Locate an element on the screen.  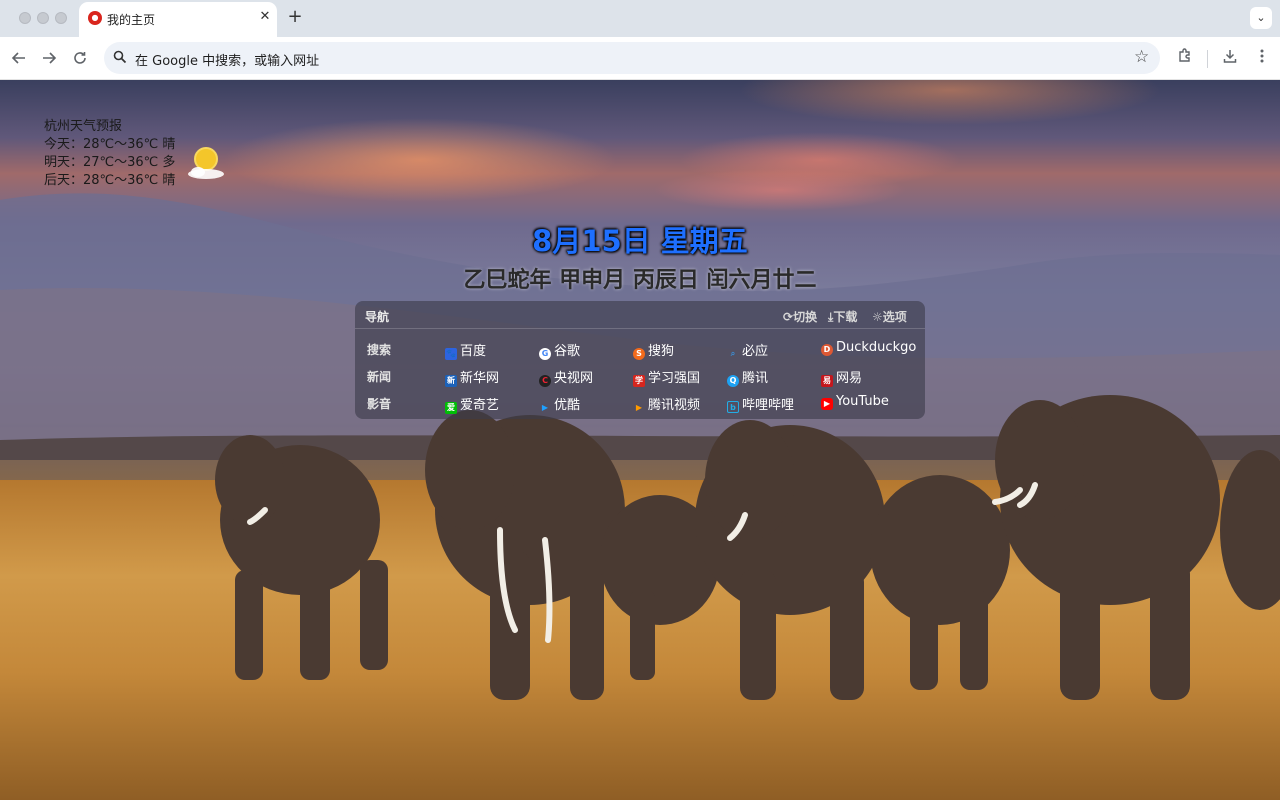
duckduckgo-icon: D is located at coordinates (827, 350).